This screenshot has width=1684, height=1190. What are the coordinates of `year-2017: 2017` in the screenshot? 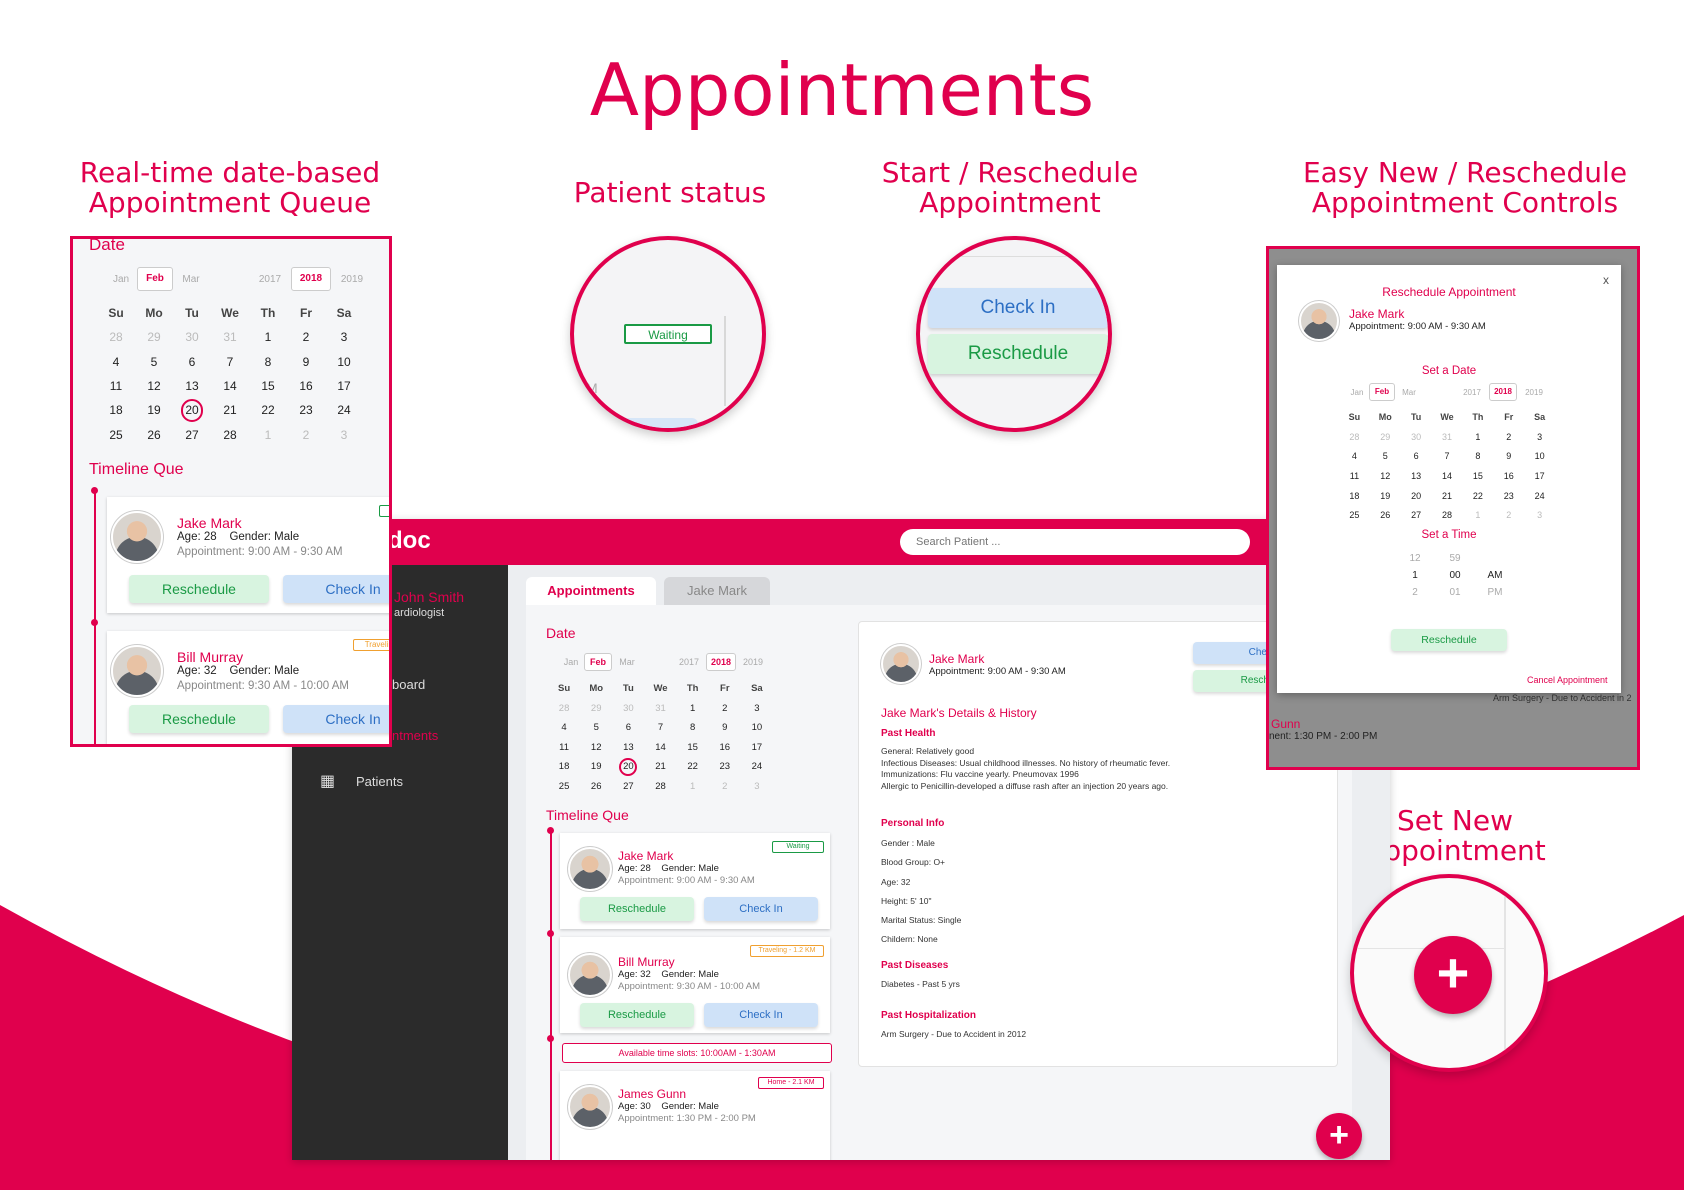 It's located at (1472, 392).